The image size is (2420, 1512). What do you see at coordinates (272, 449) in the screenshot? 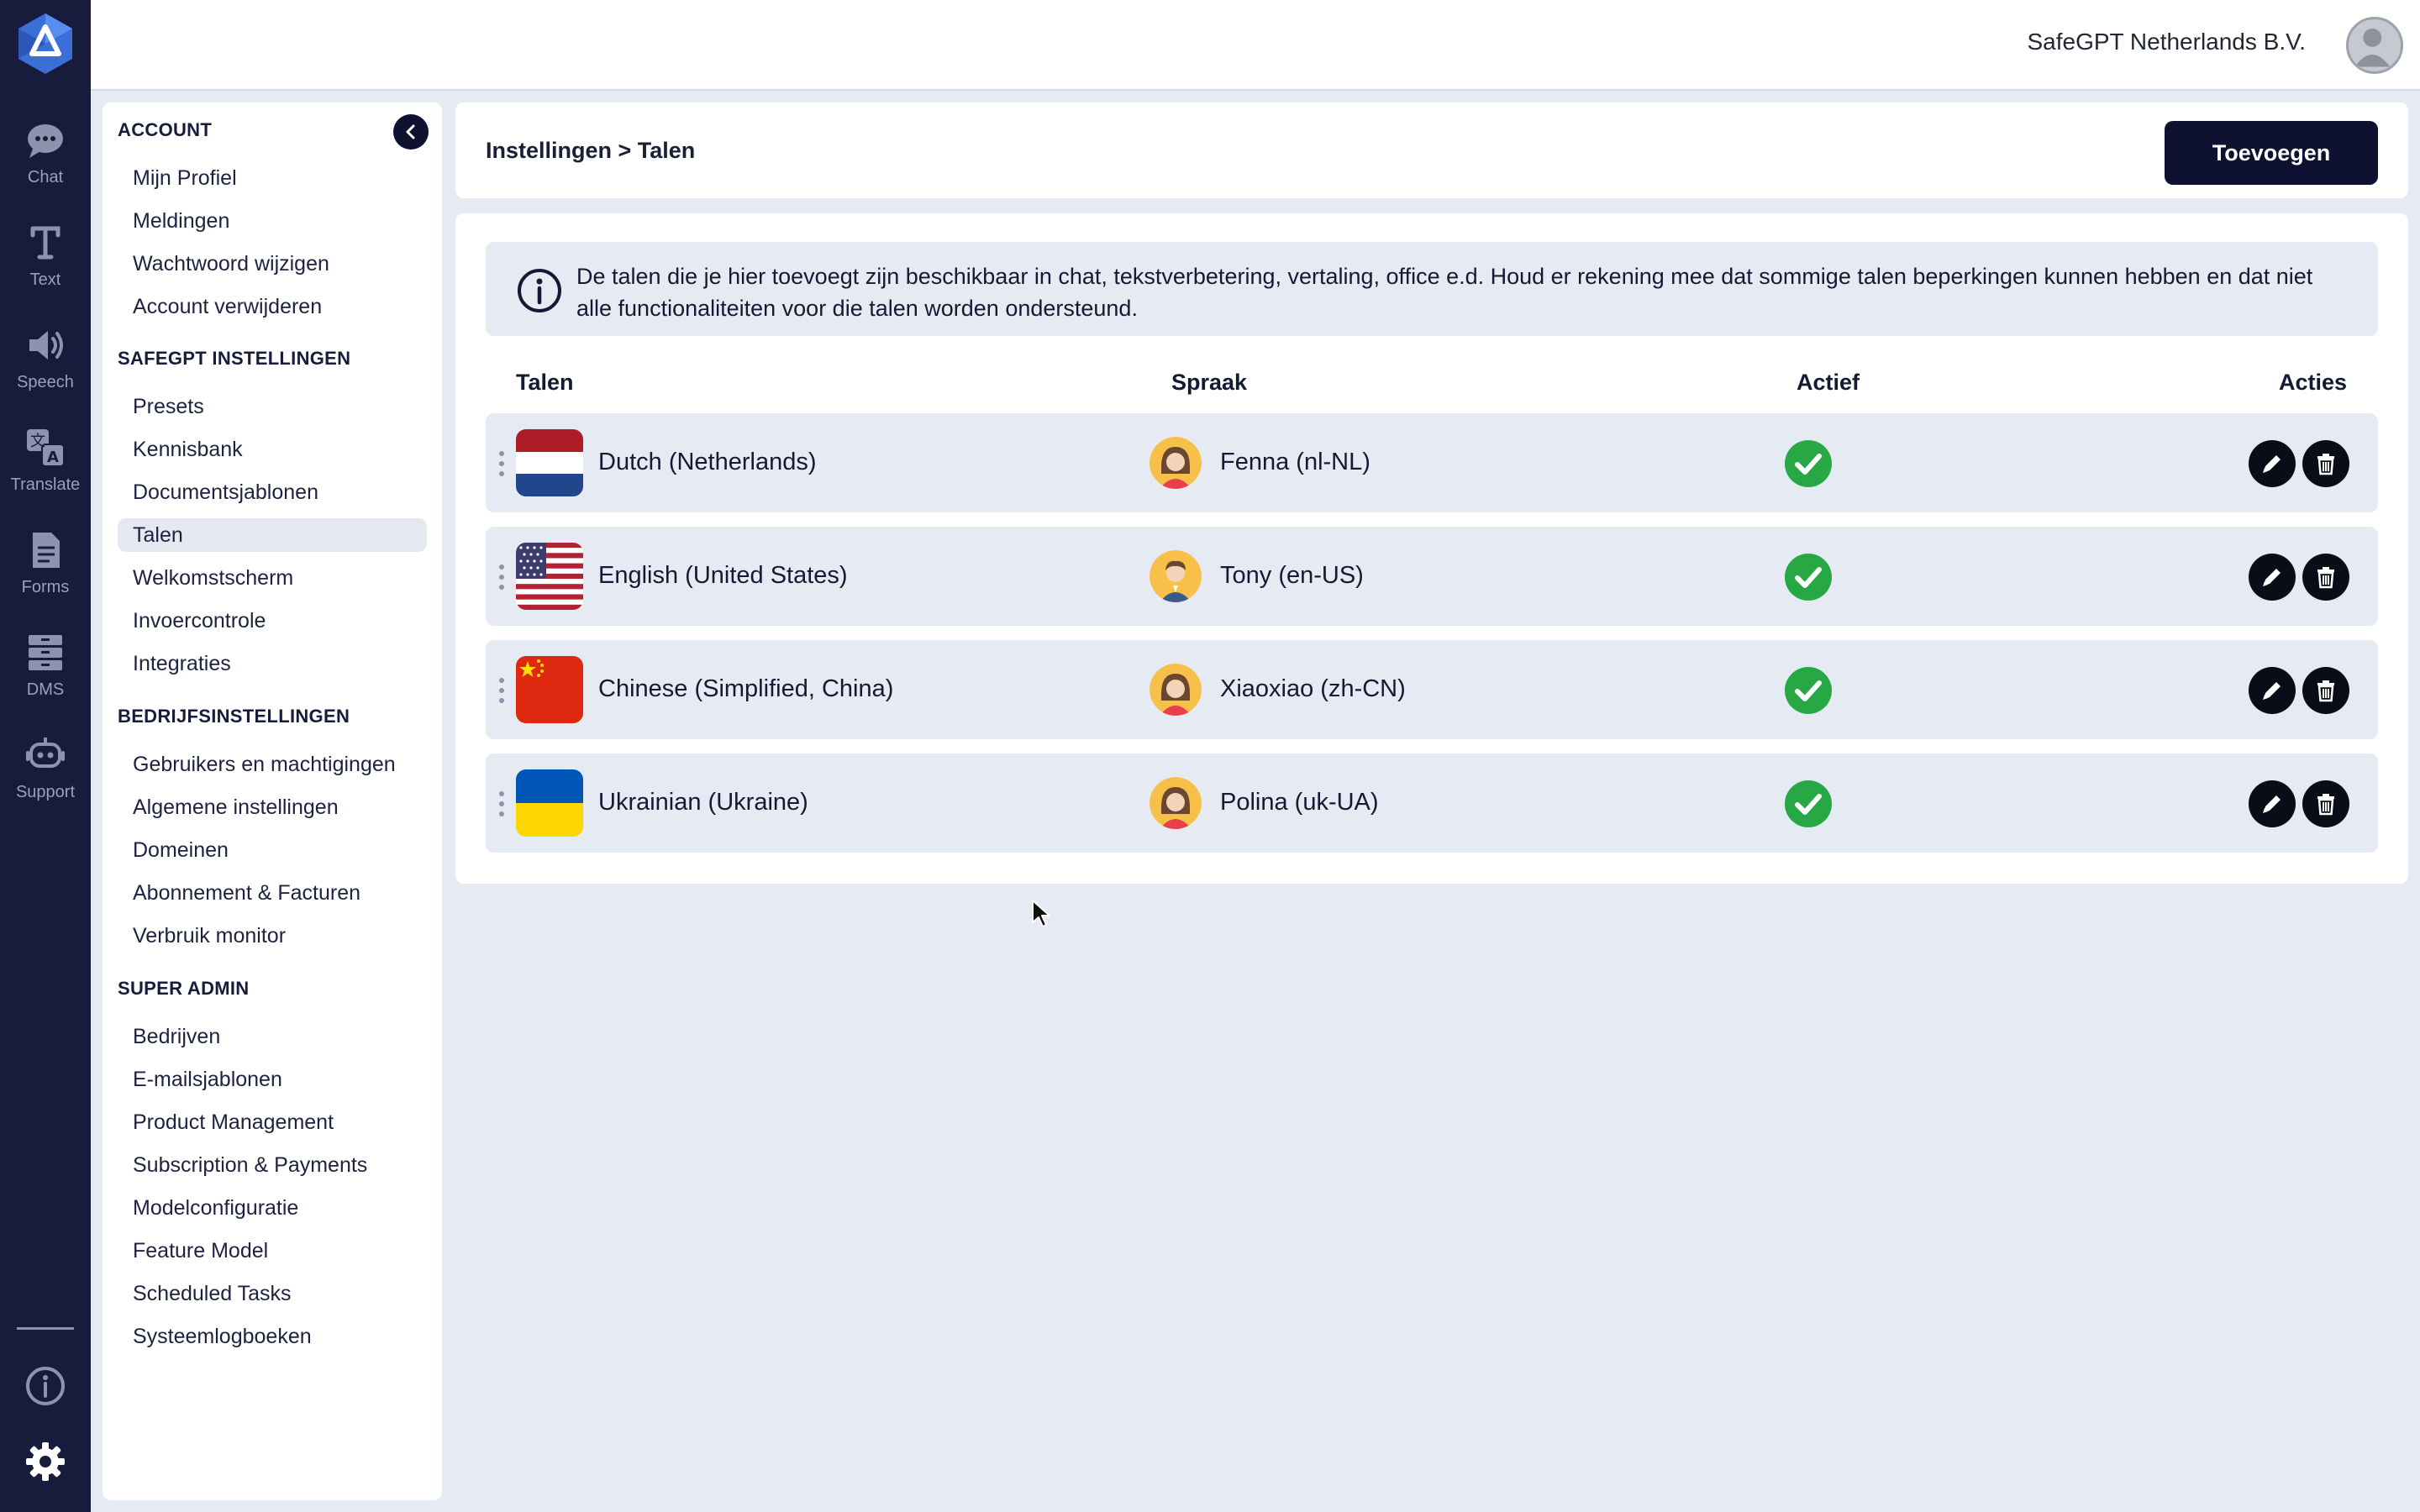
I see `sidebar-item-kennisbank: Kennisbank` at bounding box center [272, 449].